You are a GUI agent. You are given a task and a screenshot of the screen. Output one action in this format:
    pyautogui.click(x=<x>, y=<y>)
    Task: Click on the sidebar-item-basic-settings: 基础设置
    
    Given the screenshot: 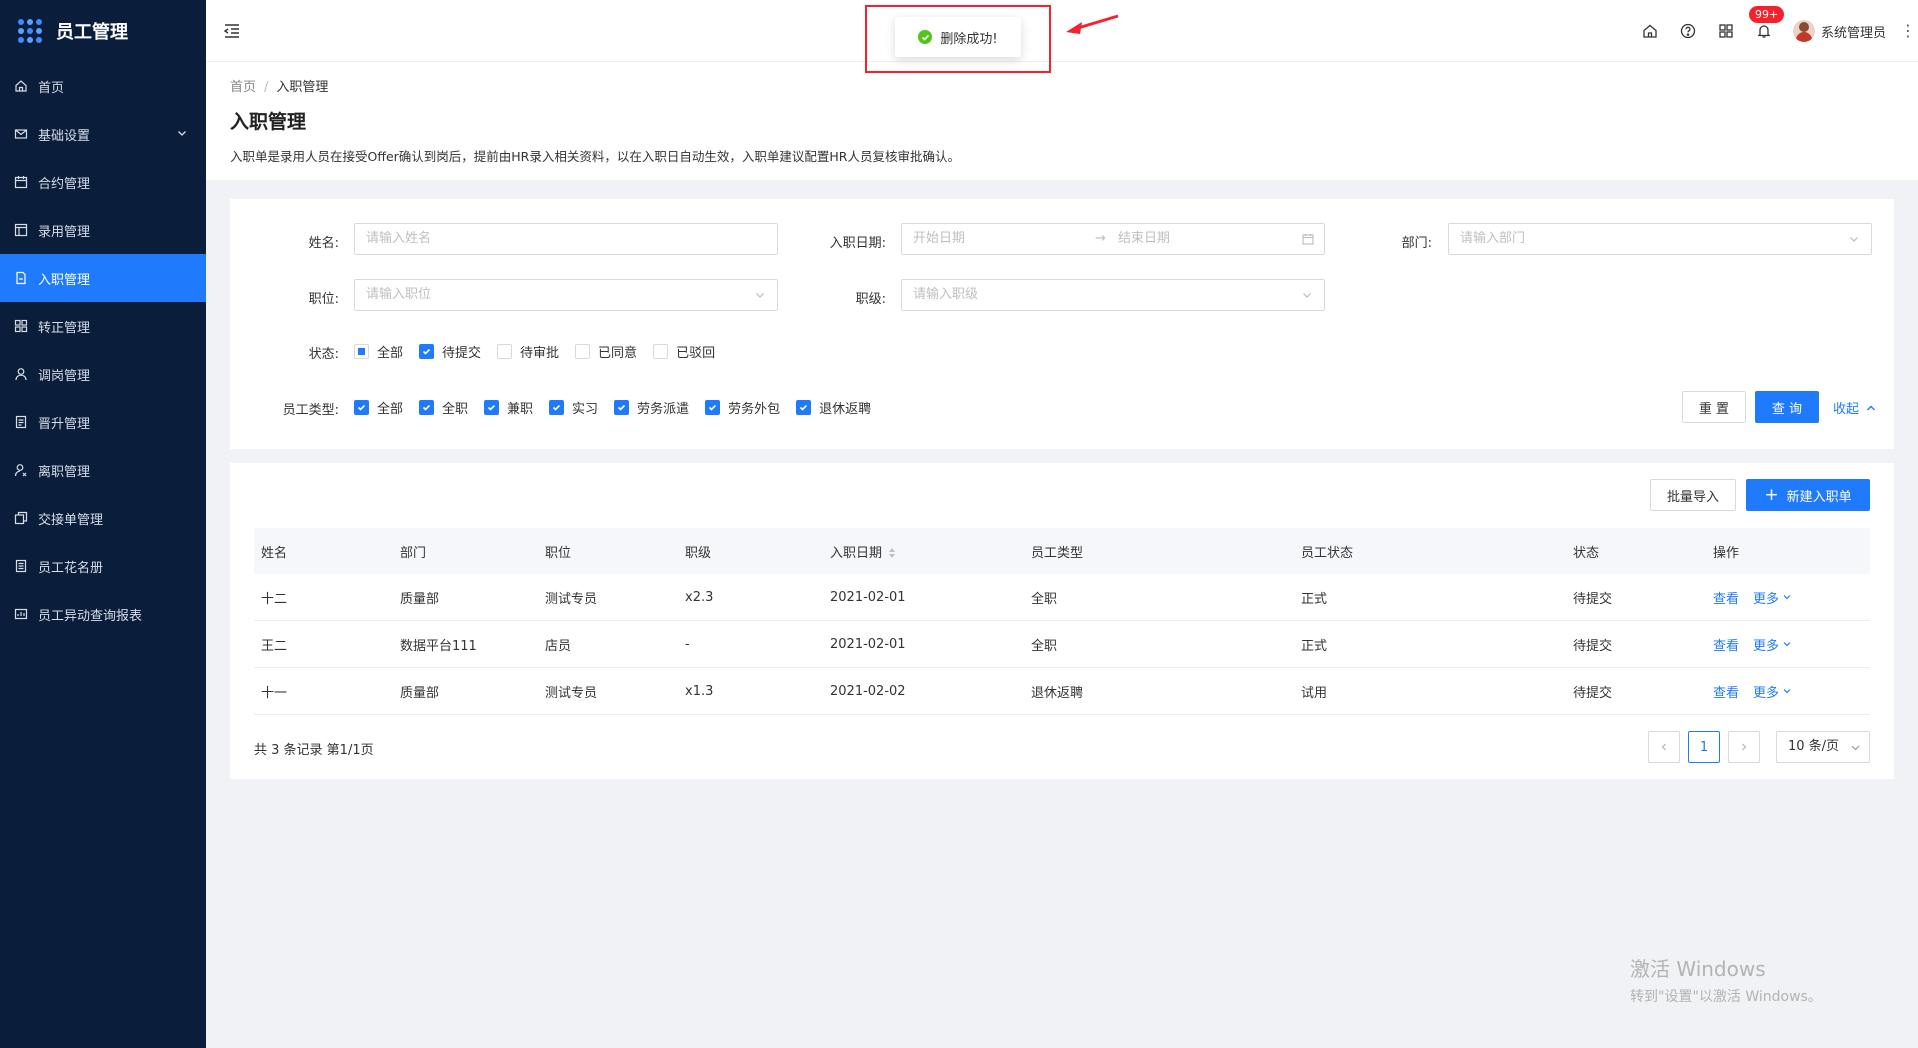 What is the action you would take?
    pyautogui.click(x=103, y=134)
    